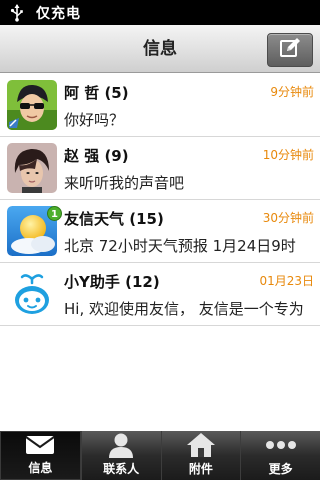  I want to click on timestamp: 10分钟前, so click(288, 155).